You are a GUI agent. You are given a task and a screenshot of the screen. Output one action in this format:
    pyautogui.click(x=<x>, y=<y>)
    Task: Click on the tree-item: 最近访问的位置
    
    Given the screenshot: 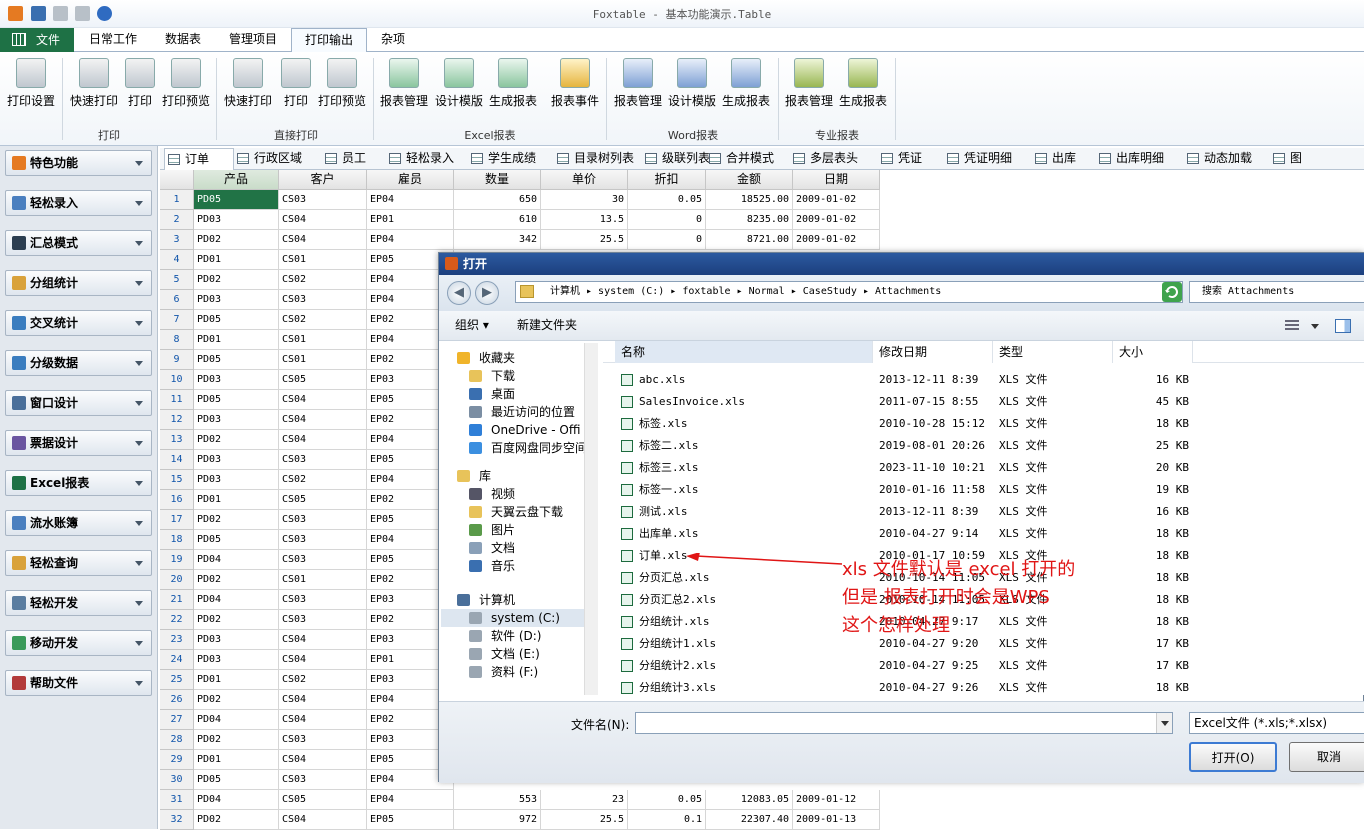 What is the action you would take?
    pyautogui.click(x=512, y=412)
    